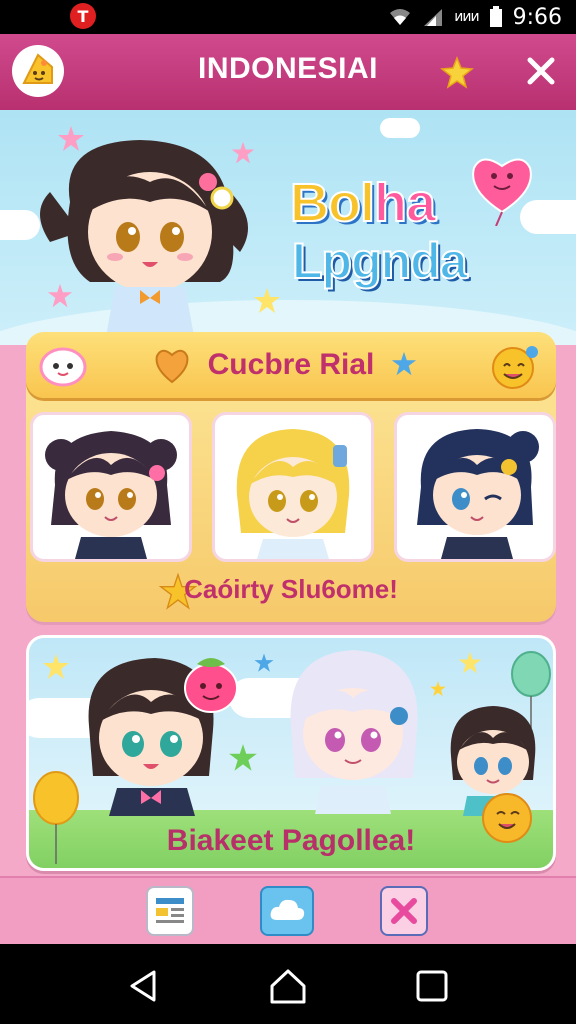 The width and height of the screenshot is (576, 1024). I want to click on cancel-button, so click(404, 911).